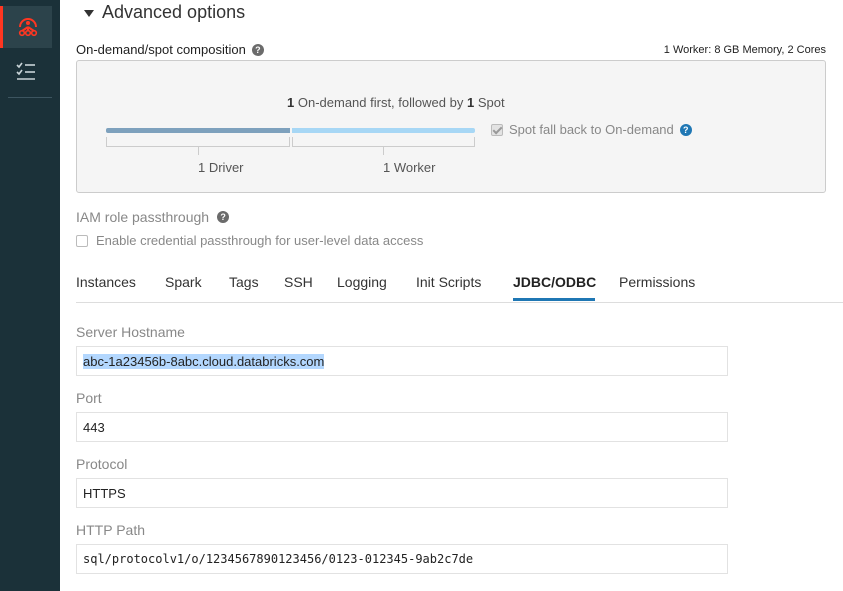 This screenshot has width=843, height=591. Describe the element at coordinates (183, 282) in the screenshot. I see `tab-spark: Spark` at that location.